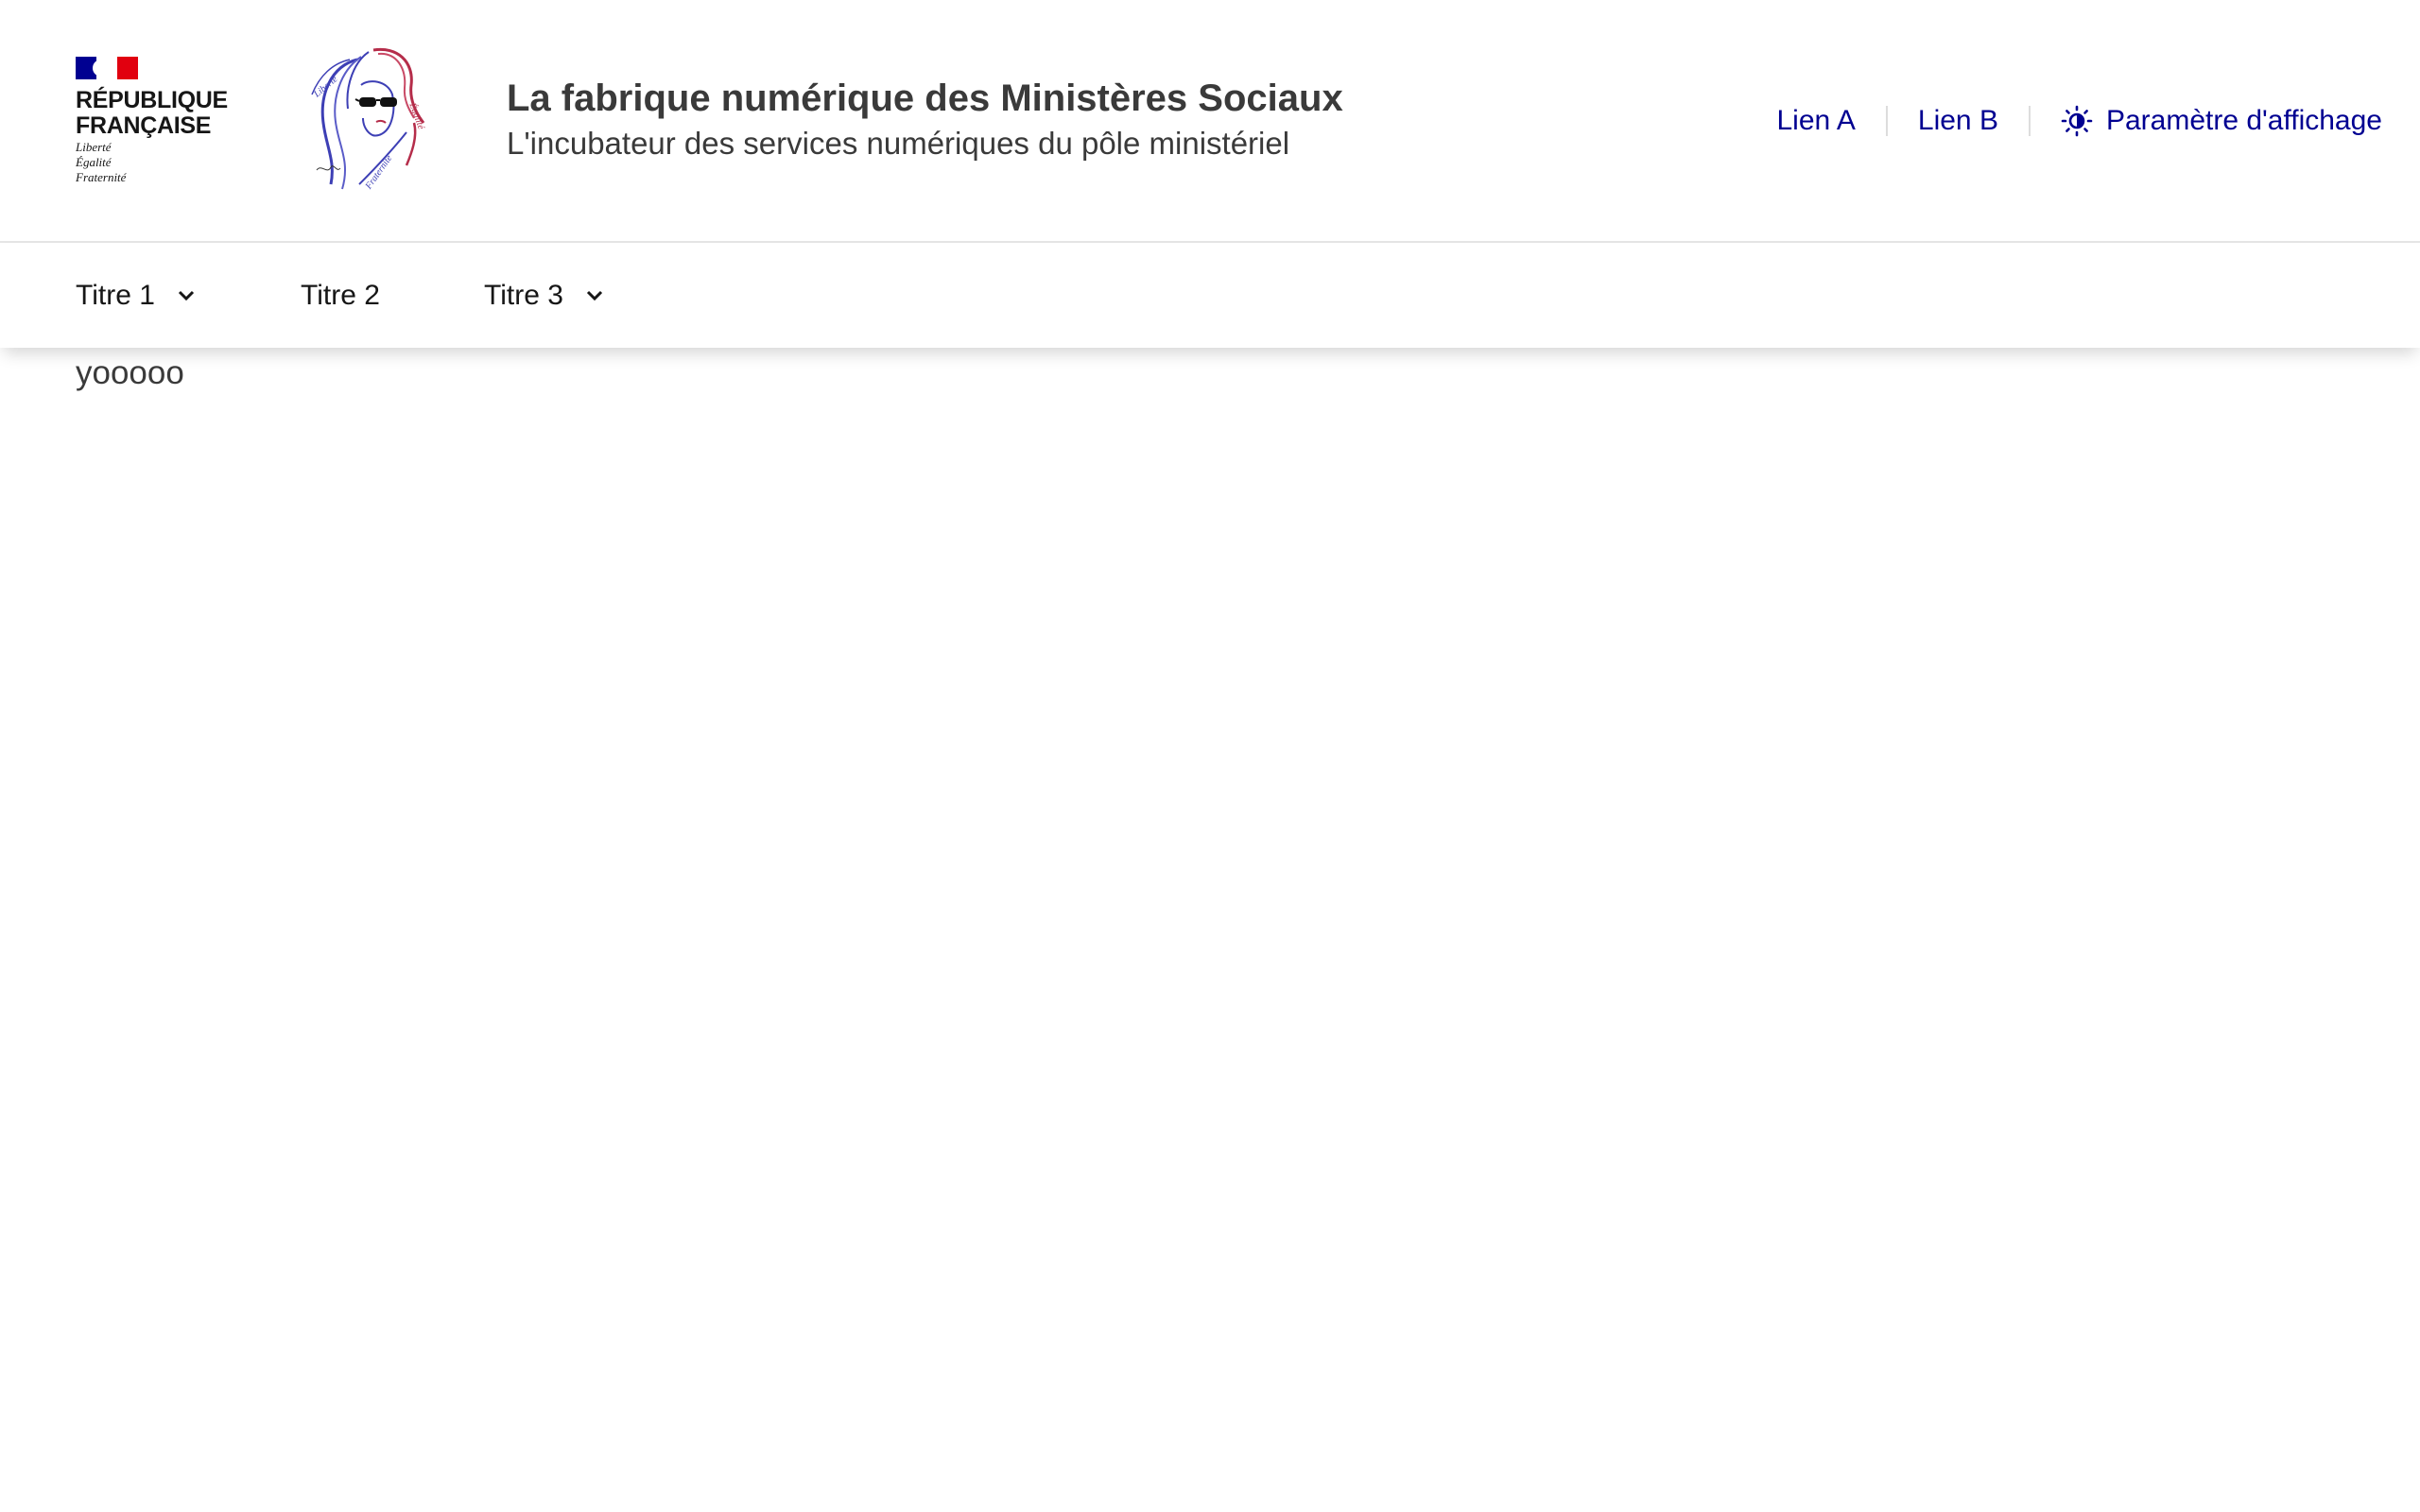 The height and width of the screenshot is (1512, 2420). I want to click on tool-link-a: Lien A, so click(1815, 121).